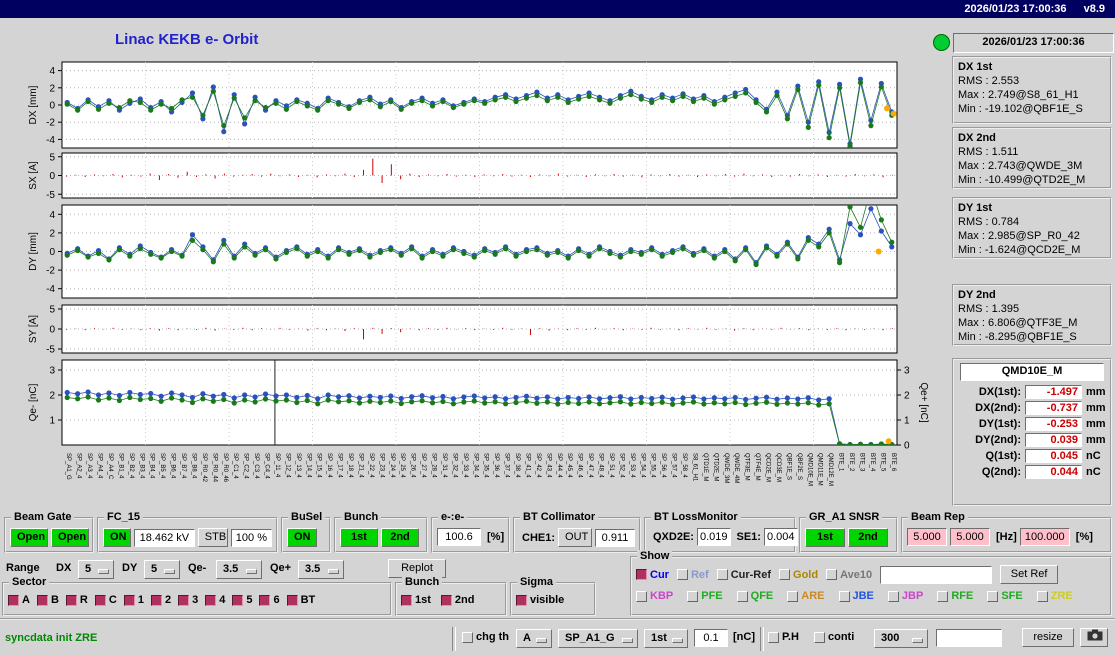 The image size is (1115, 656). What do you see at coordinates (1032, 440) in the screenshot?
I see `monitor-row: DY(2nd): 0.039 mm` at bounding box center [1032, 440].